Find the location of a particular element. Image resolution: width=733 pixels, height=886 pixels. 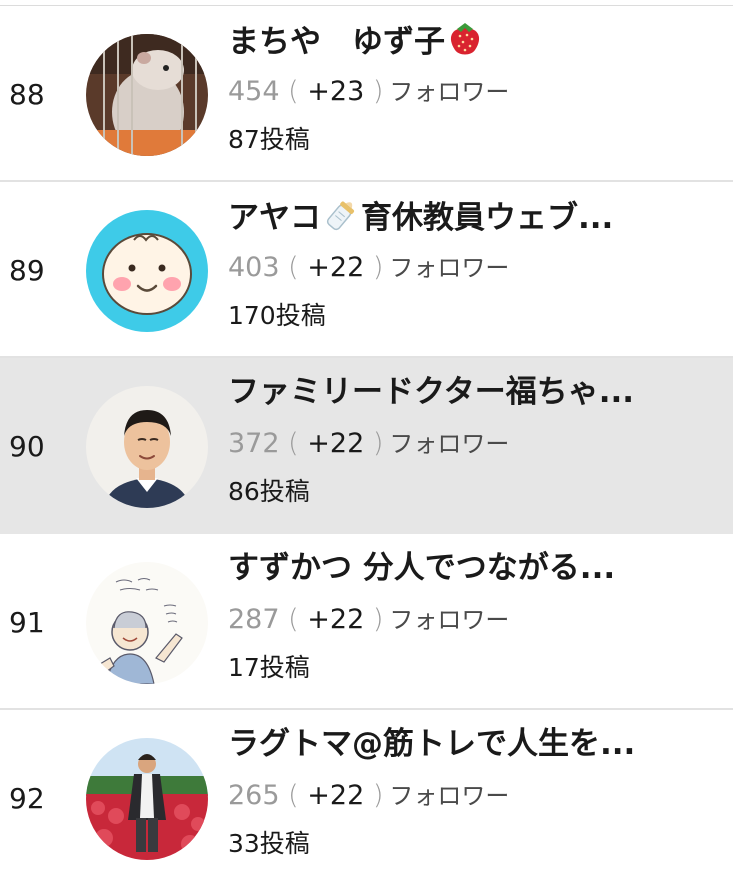

rank-number: 92 is located at coordinates (27, 798).